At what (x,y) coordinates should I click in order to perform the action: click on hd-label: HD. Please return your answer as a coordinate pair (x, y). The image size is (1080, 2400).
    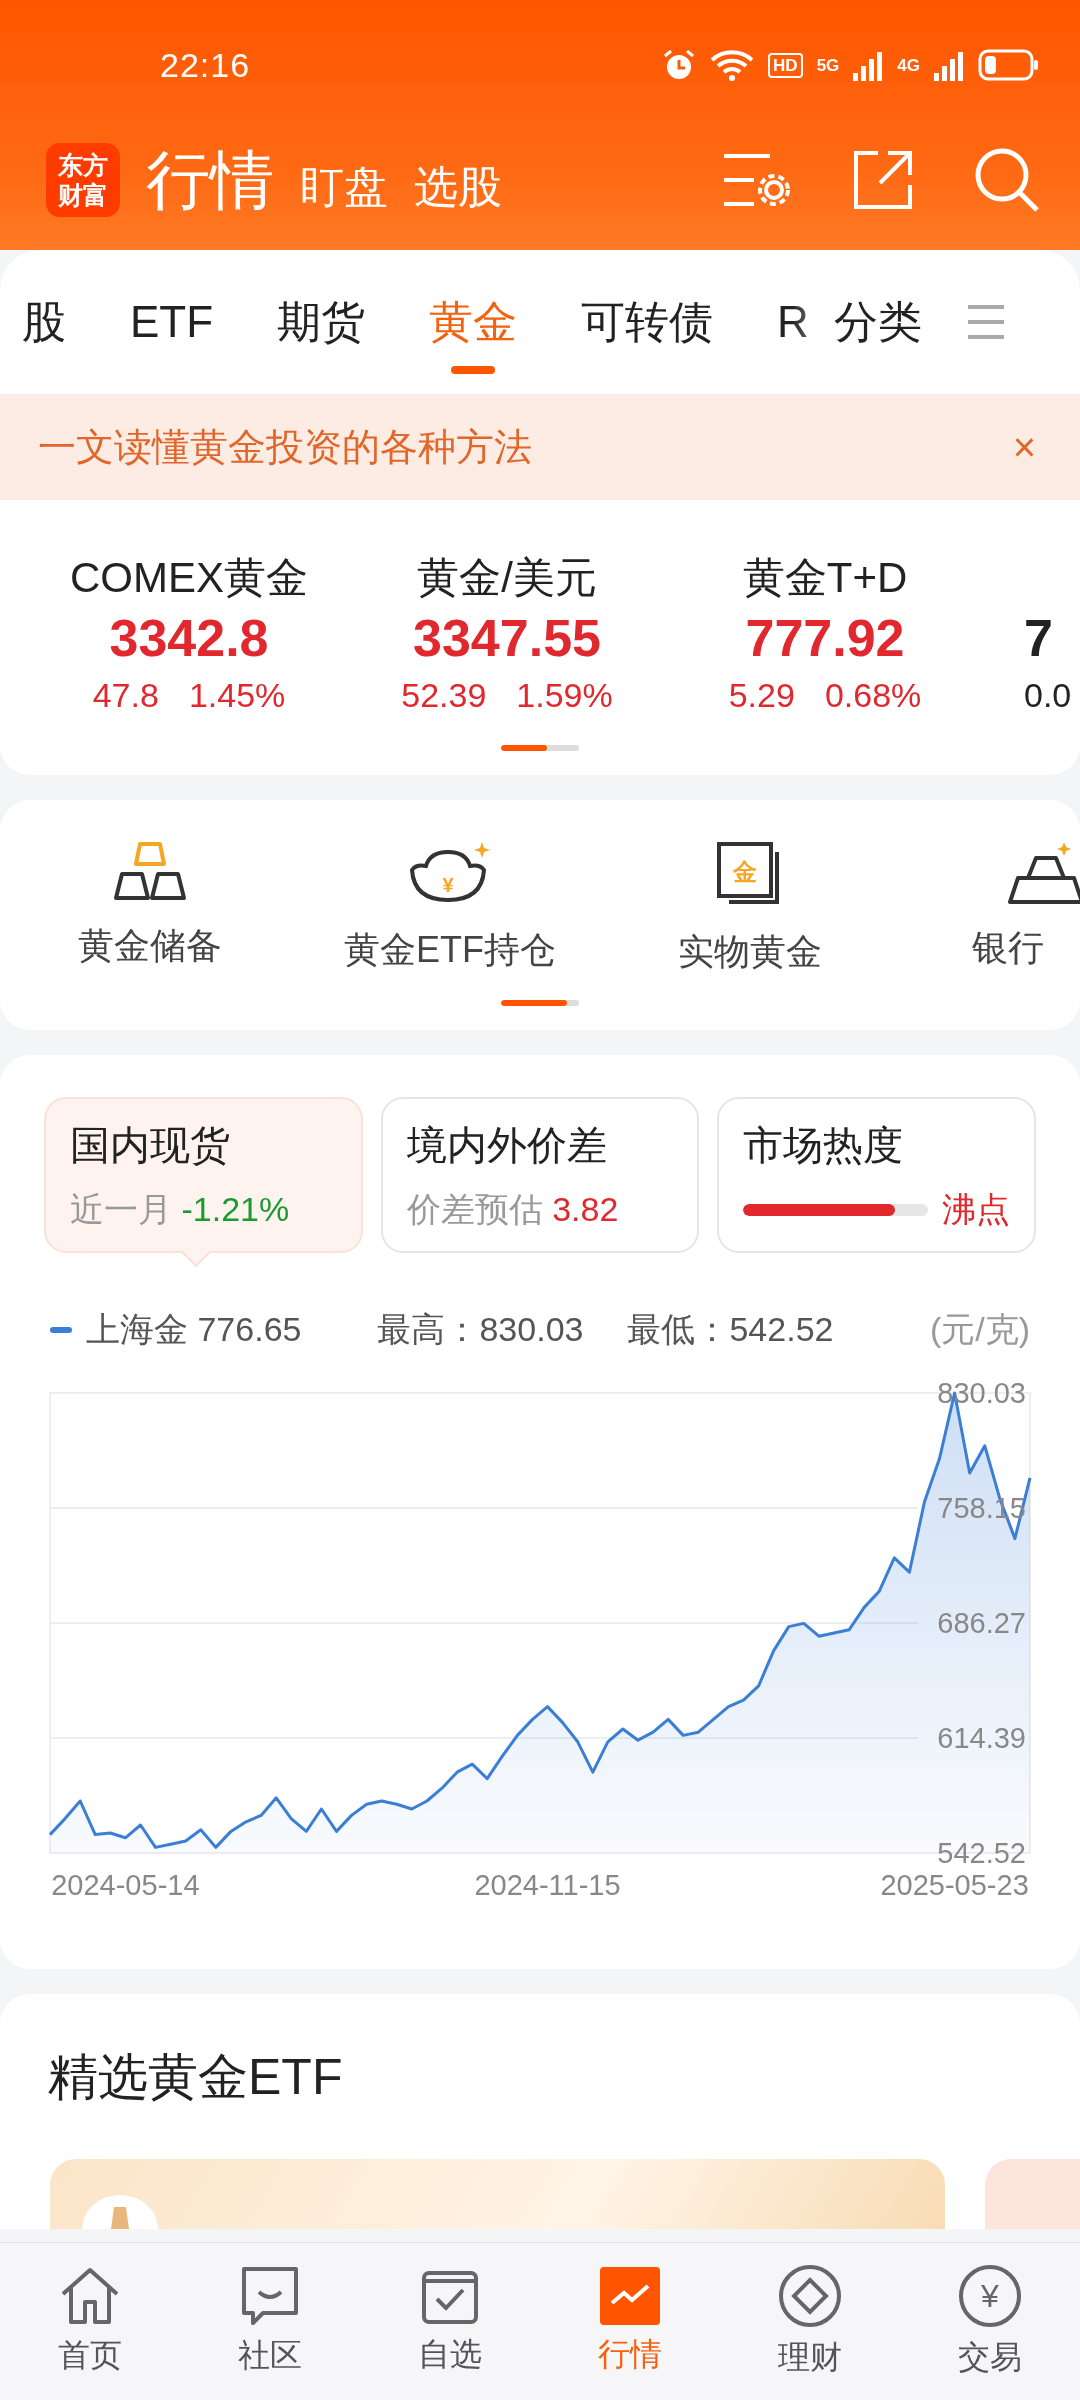
    Looking at the image, I should click on (785, 65).